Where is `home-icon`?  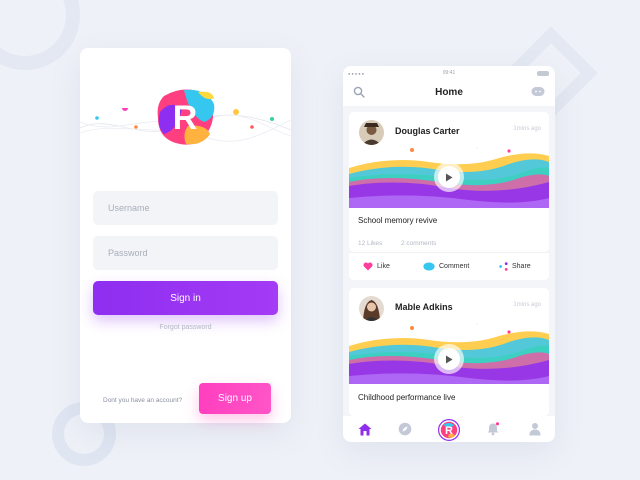
home-icon is located at coordinates (365, 429).